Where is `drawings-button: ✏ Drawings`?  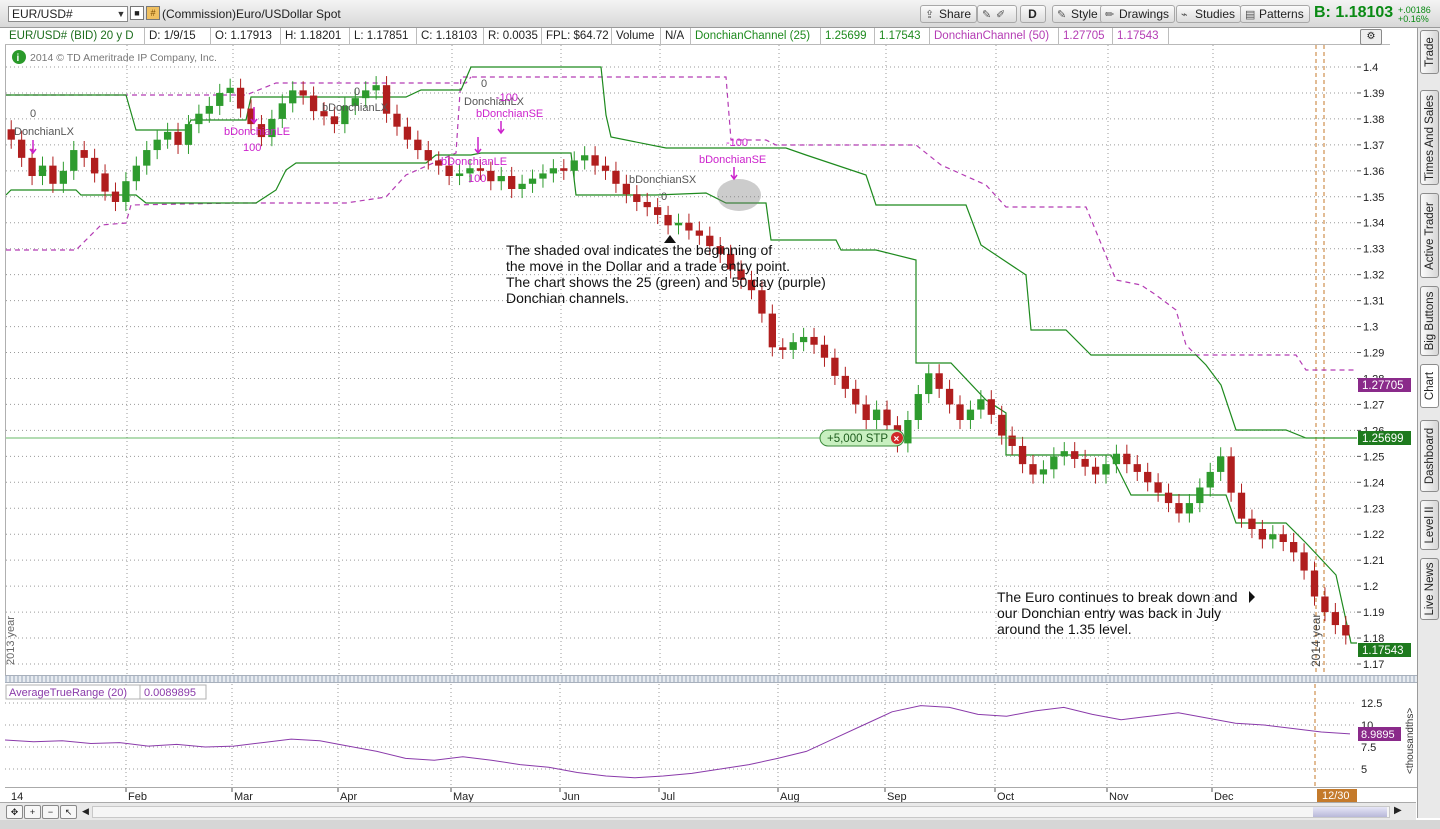 drawings-button: ✏ Drawings is located at coordinates (1138, 14).